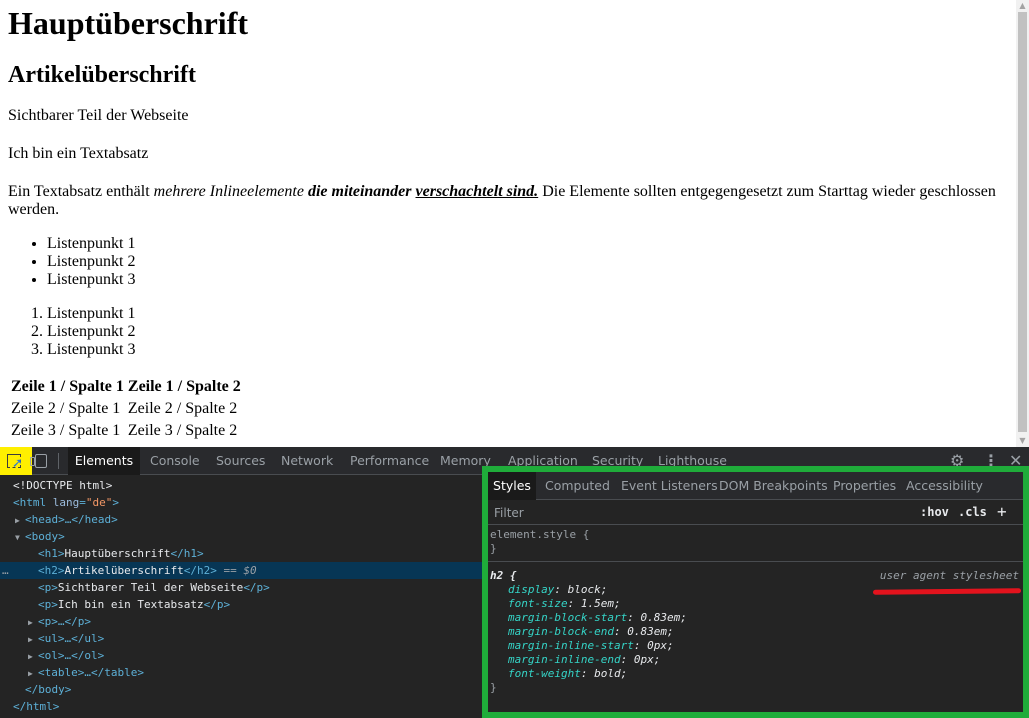  What do you see at coordinates (241, 536) in the screenshot?
I see `tree-node-body: ▼ <body>` at bounding box center [241, 536].